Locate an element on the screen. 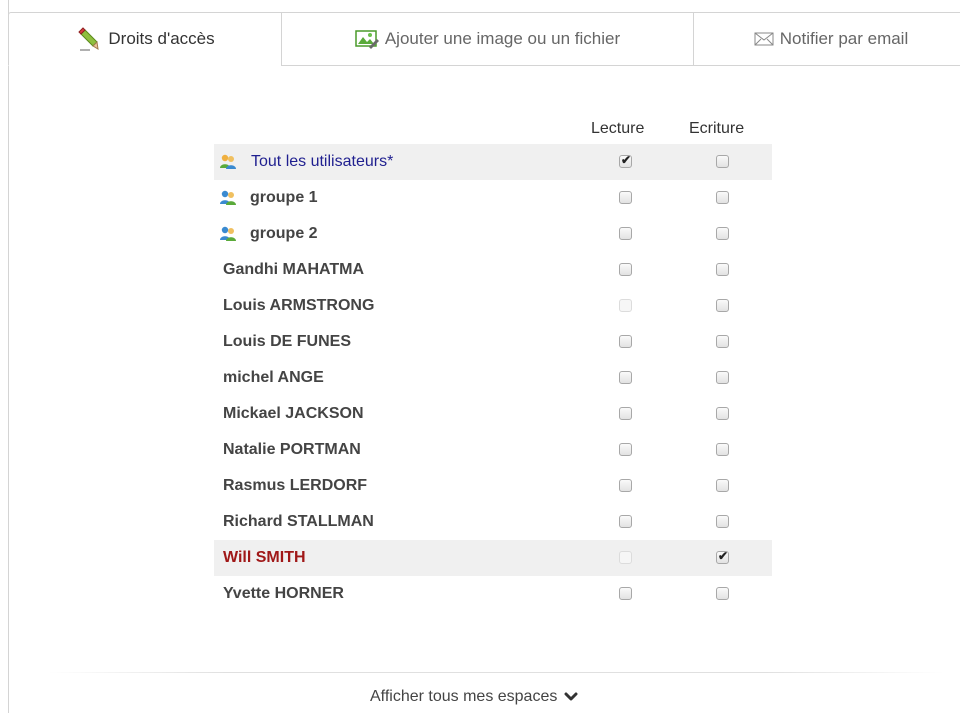 The width and height of the screenshot is (960, 713). tab-notify-email: Notifier par email is located at coordinates (826, 39).